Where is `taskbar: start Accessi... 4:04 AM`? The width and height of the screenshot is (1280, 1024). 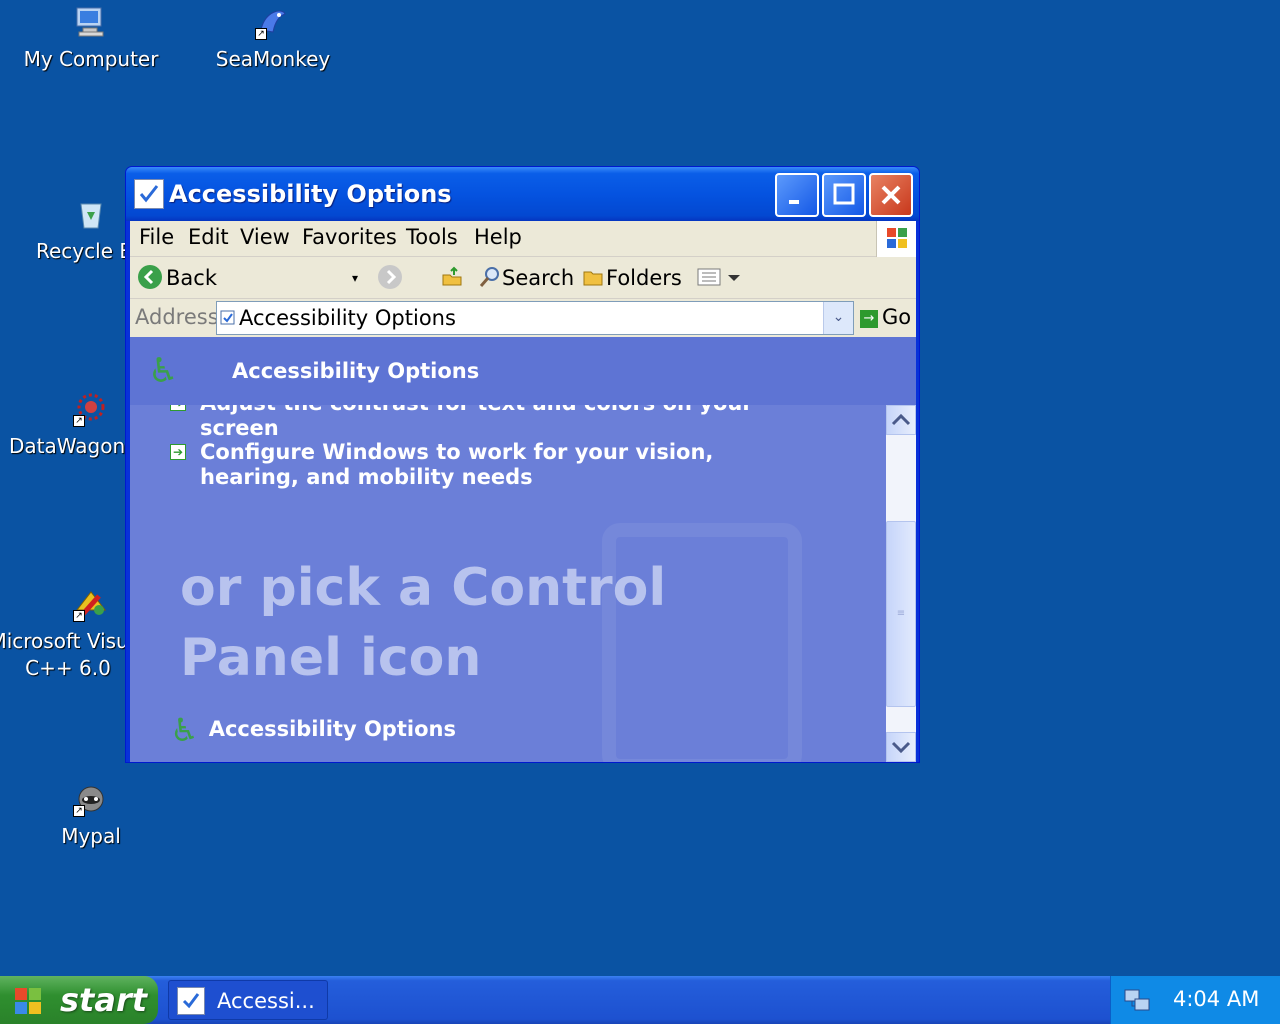 taskbar: start Accessi... 4:04 AM is located at coordinates (640, 1000).